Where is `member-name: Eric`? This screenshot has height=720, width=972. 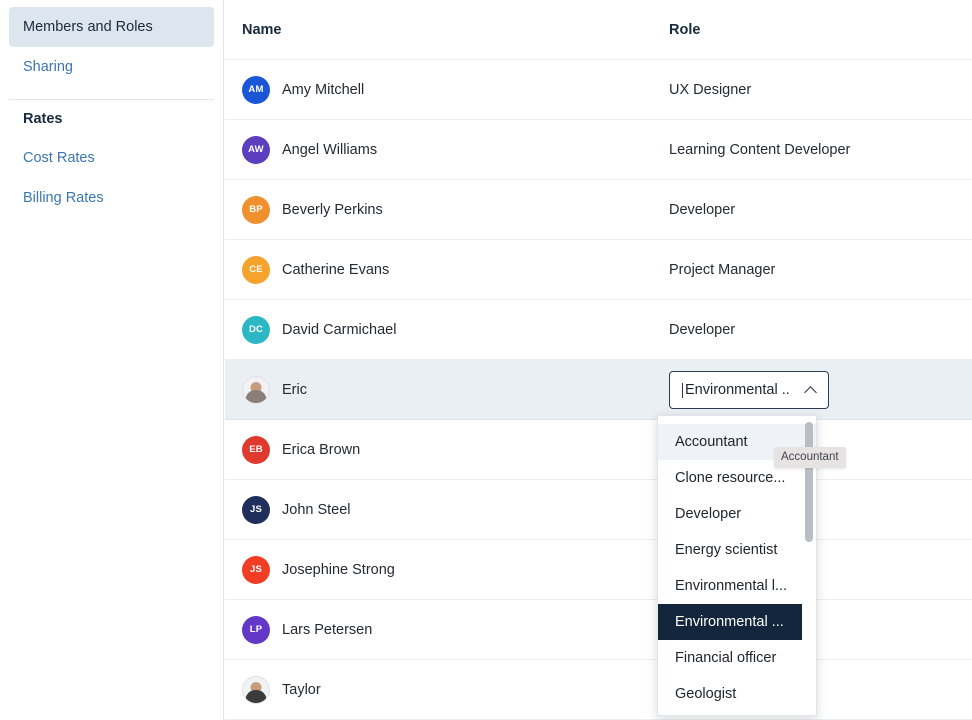
member-name: Eric is located at coordinates (294, 389).